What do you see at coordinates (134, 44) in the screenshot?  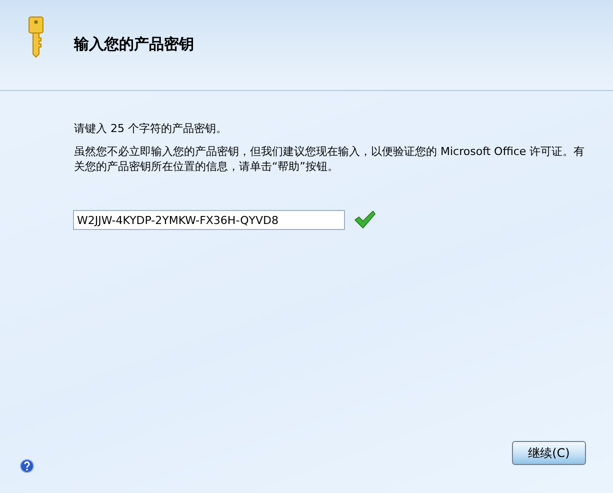 I see `dialog-title: 输入您的产品密钥` at bounding box center [134, 44].